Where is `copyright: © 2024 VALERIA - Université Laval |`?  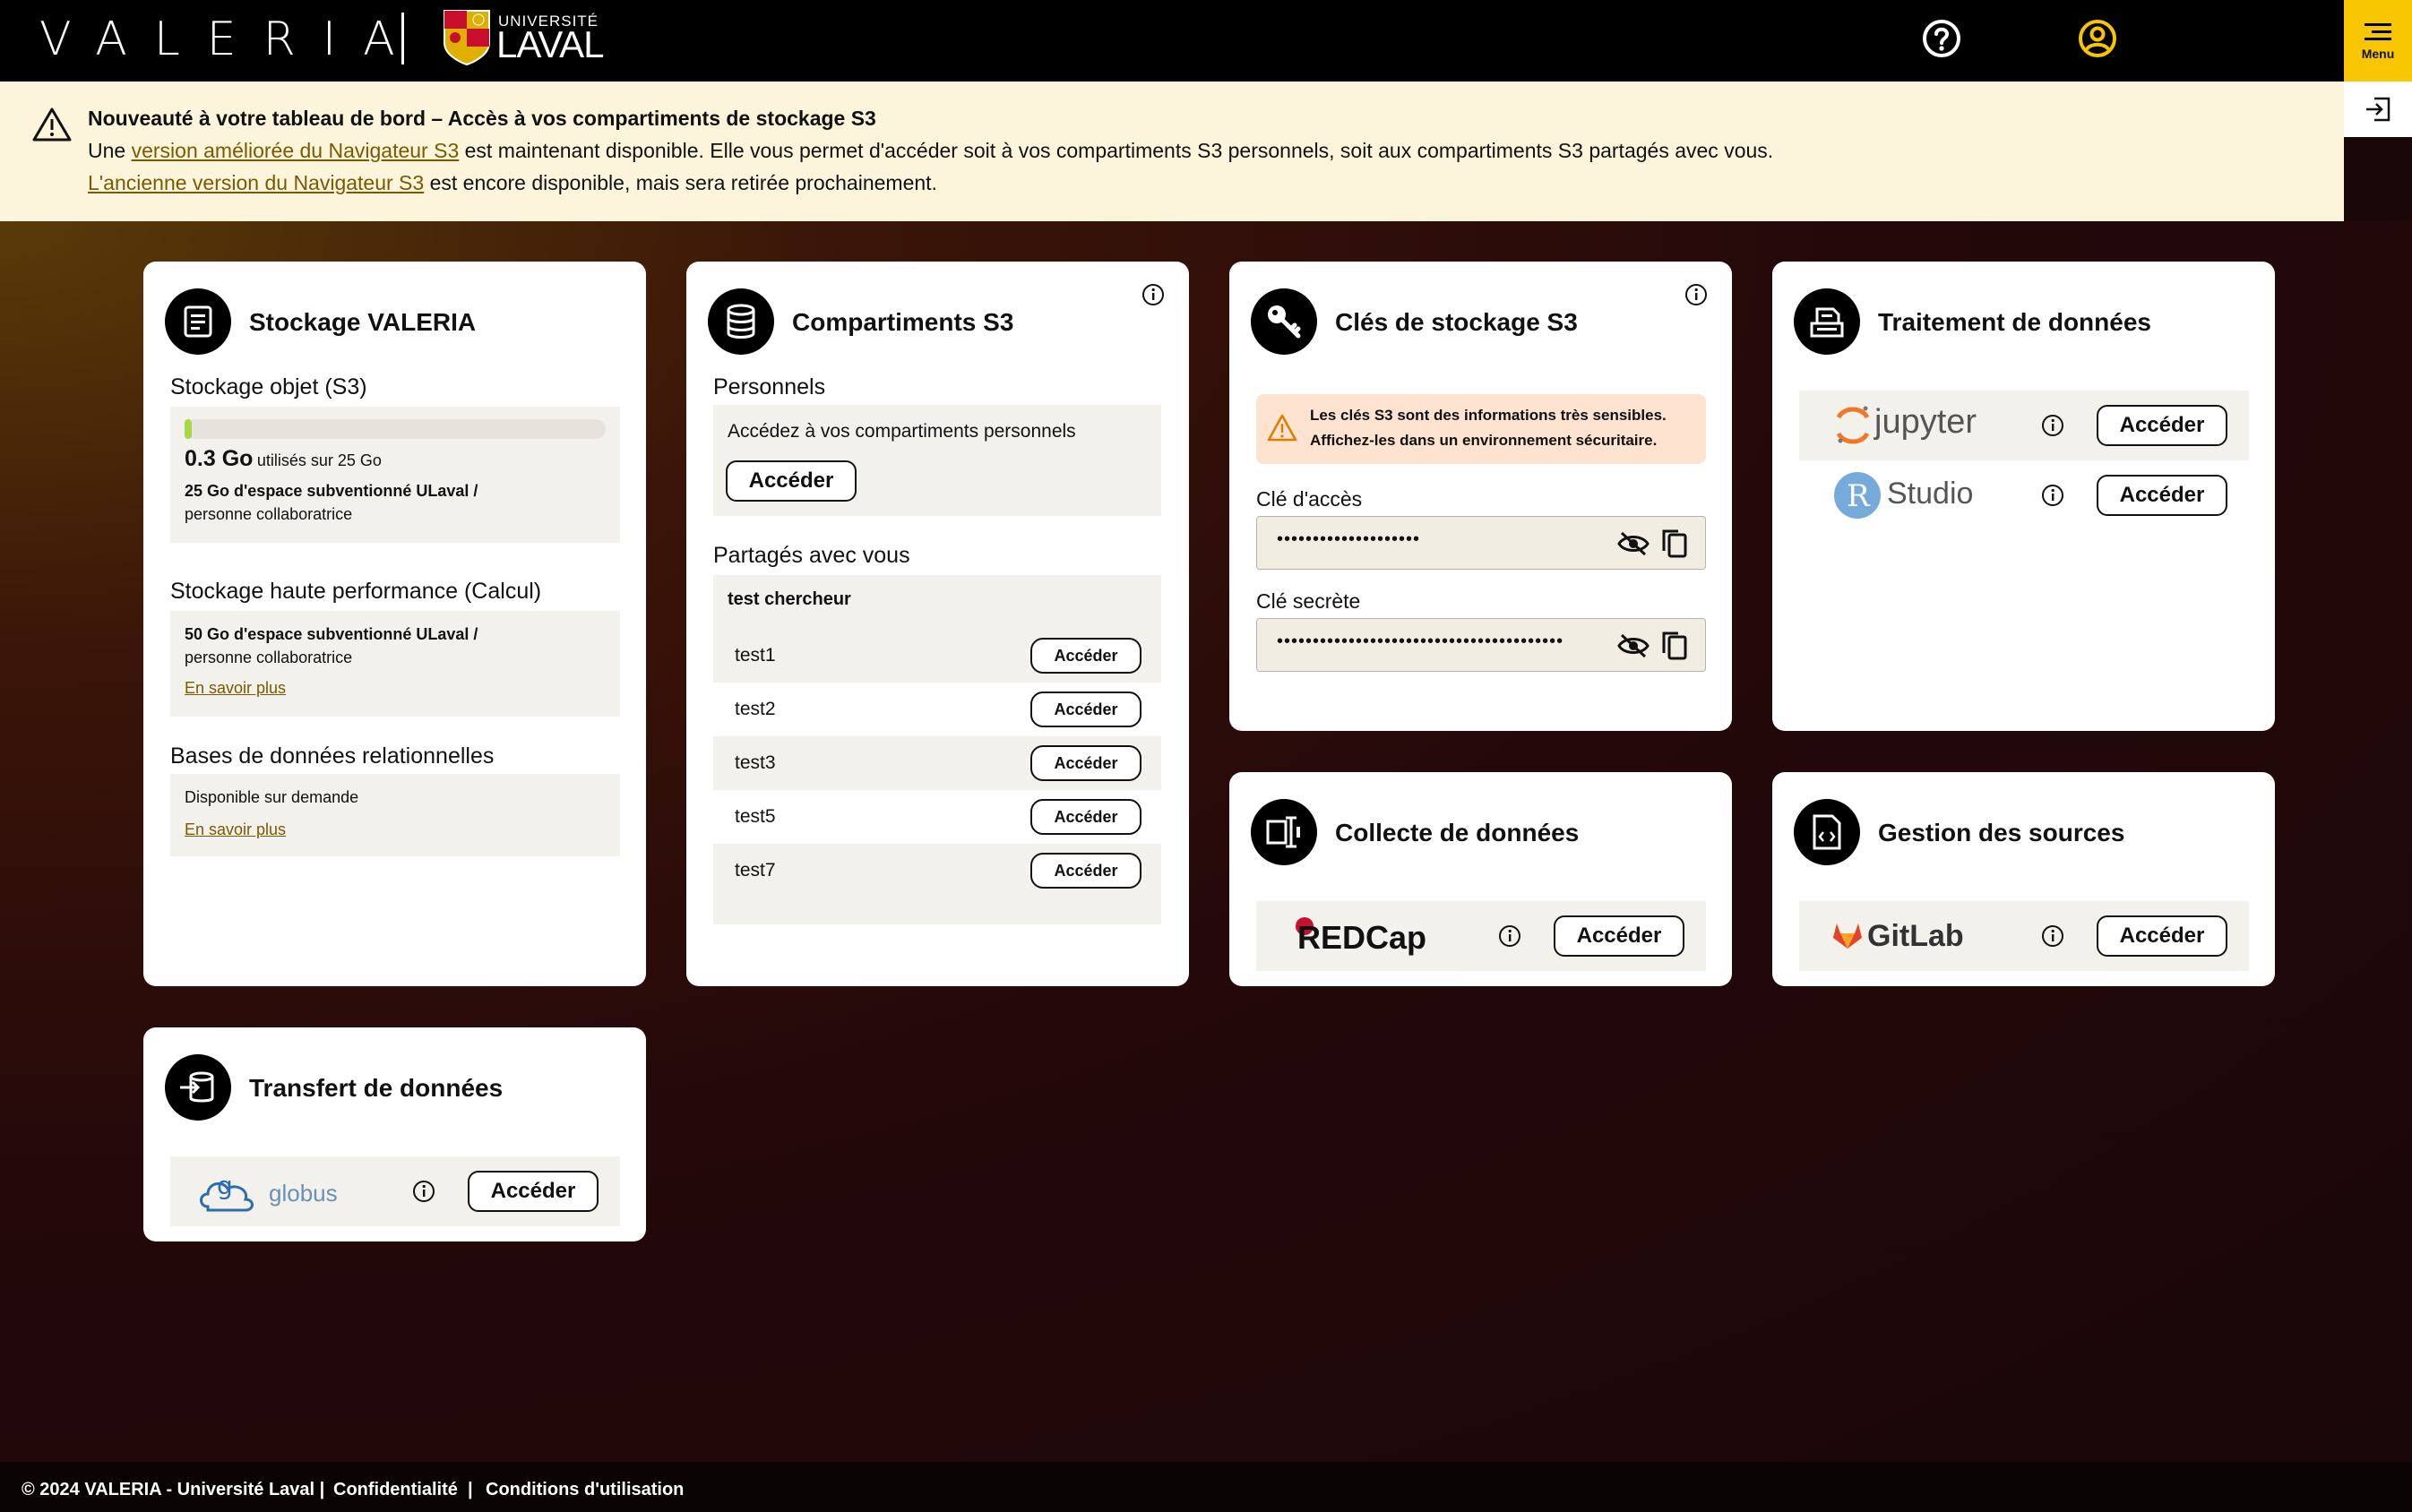 copyright: © 2024 VALERIA - Université Laval | is located at coordinates (173, 1490).